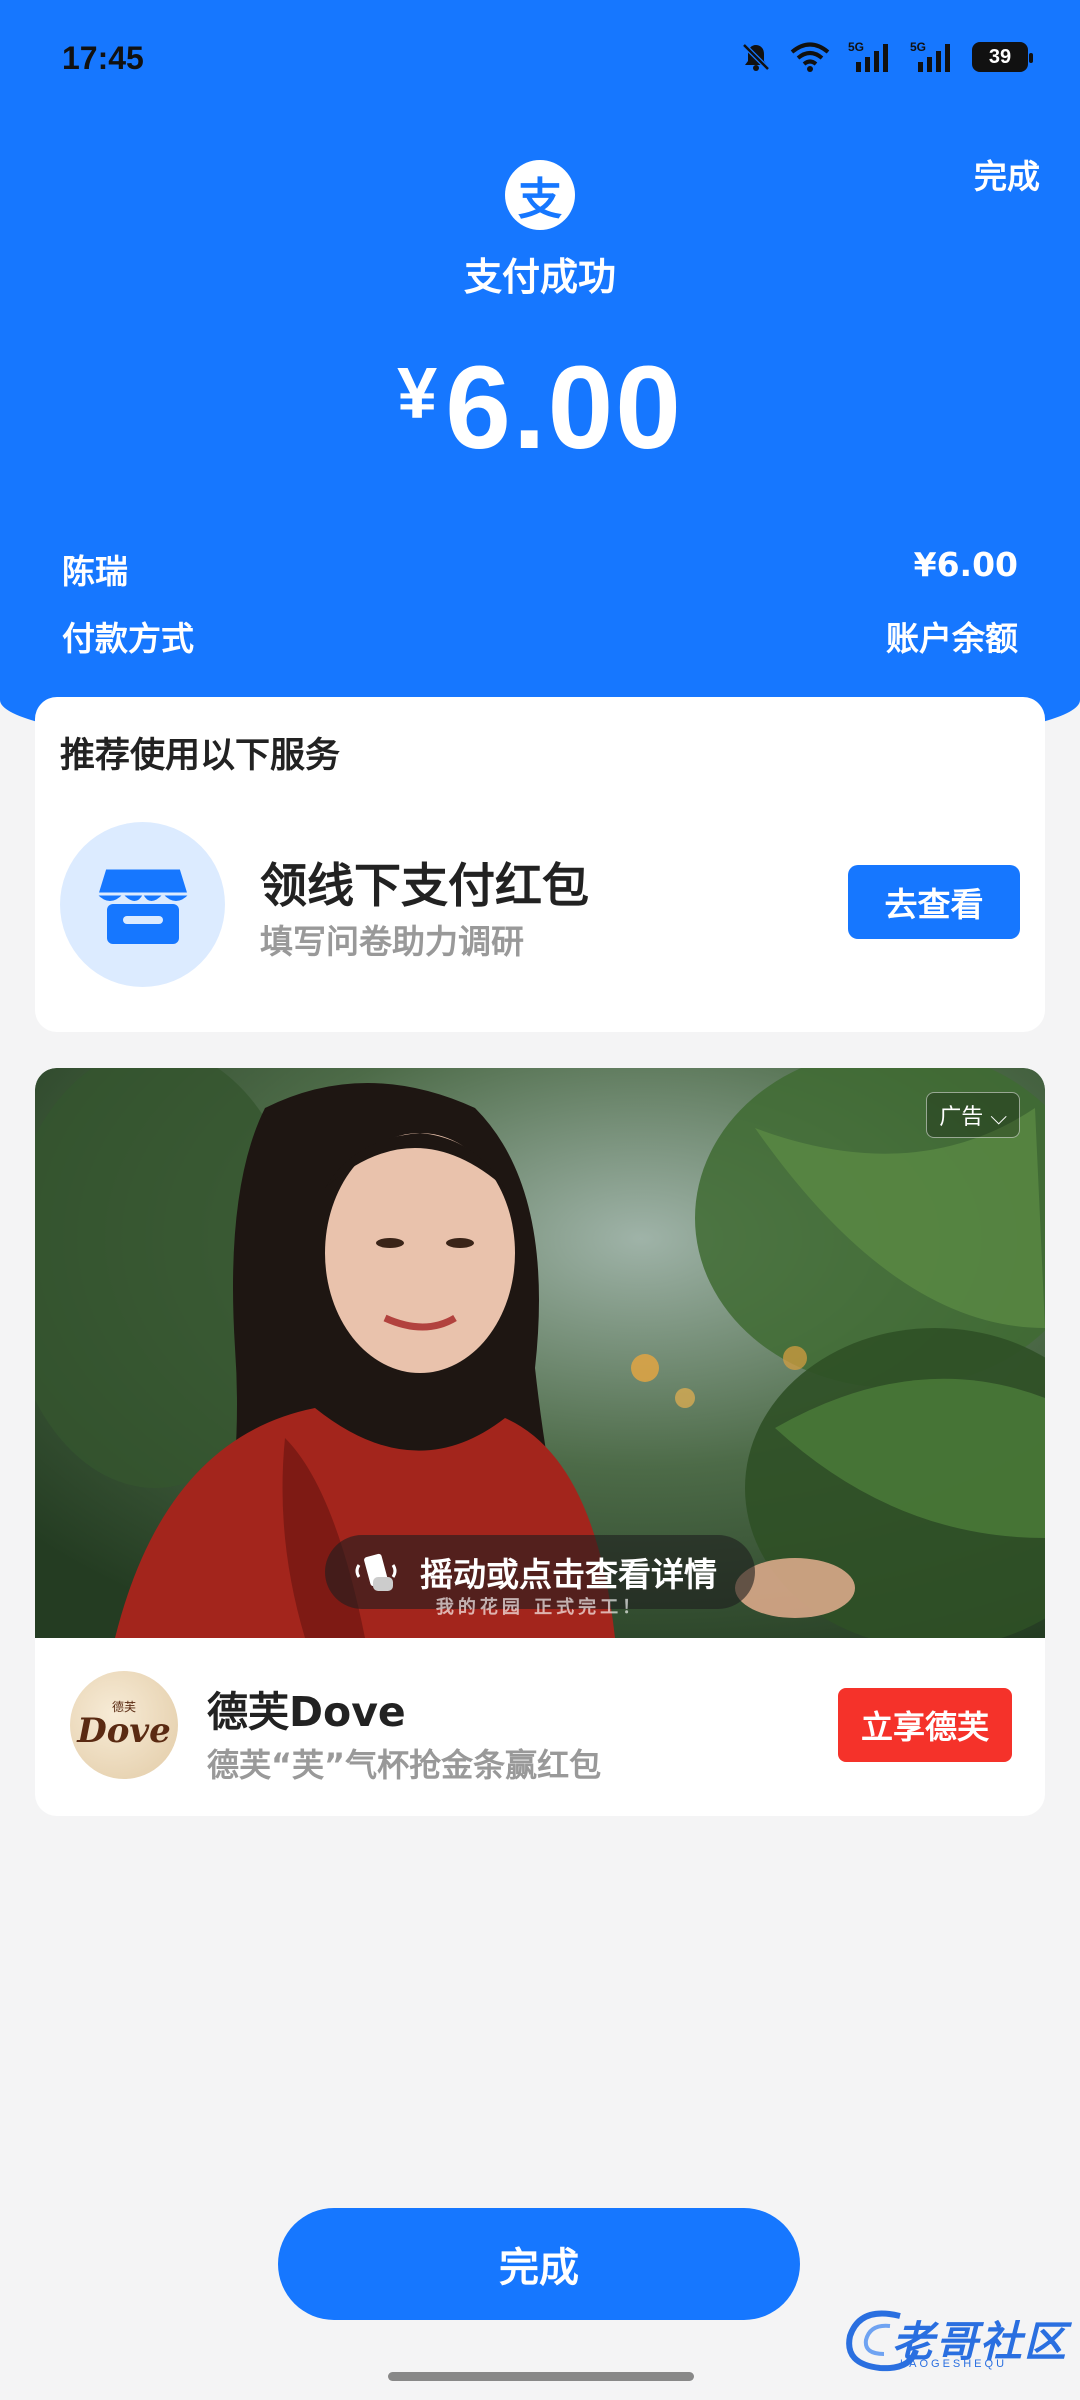 The image size is (1080, 2400). What do you see at coordinates (756, 57) in the screenshot?
I see `mute-bell-icon` at bounding box center [756, 57].